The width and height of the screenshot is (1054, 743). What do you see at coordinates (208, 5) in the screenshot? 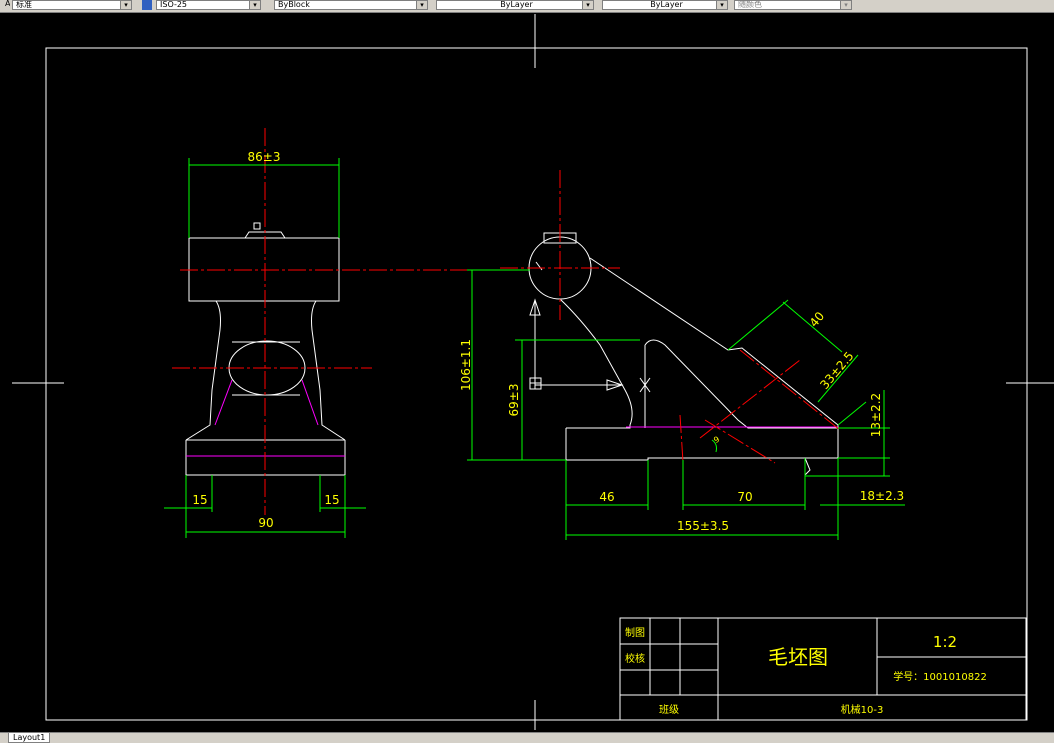
I see `dim-style-select: ISO-25 ▾` at bounding box center [208, 5].